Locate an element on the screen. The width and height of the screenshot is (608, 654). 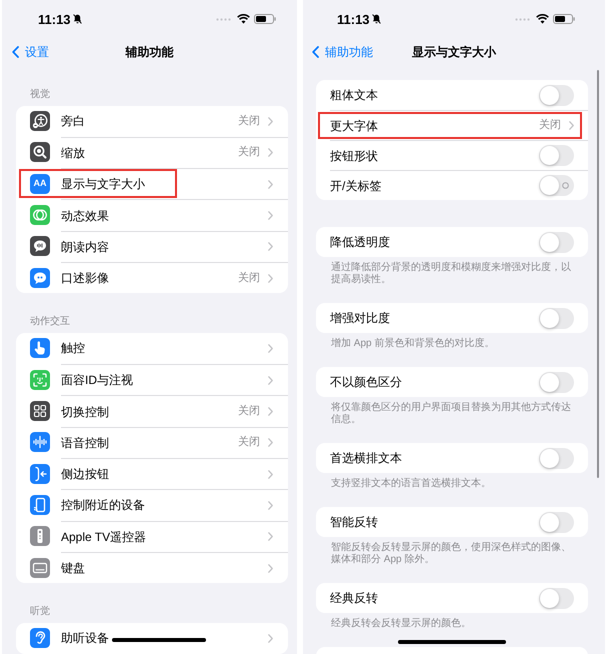
back-button: 辅助功能 is located at coordinates (342, 52).